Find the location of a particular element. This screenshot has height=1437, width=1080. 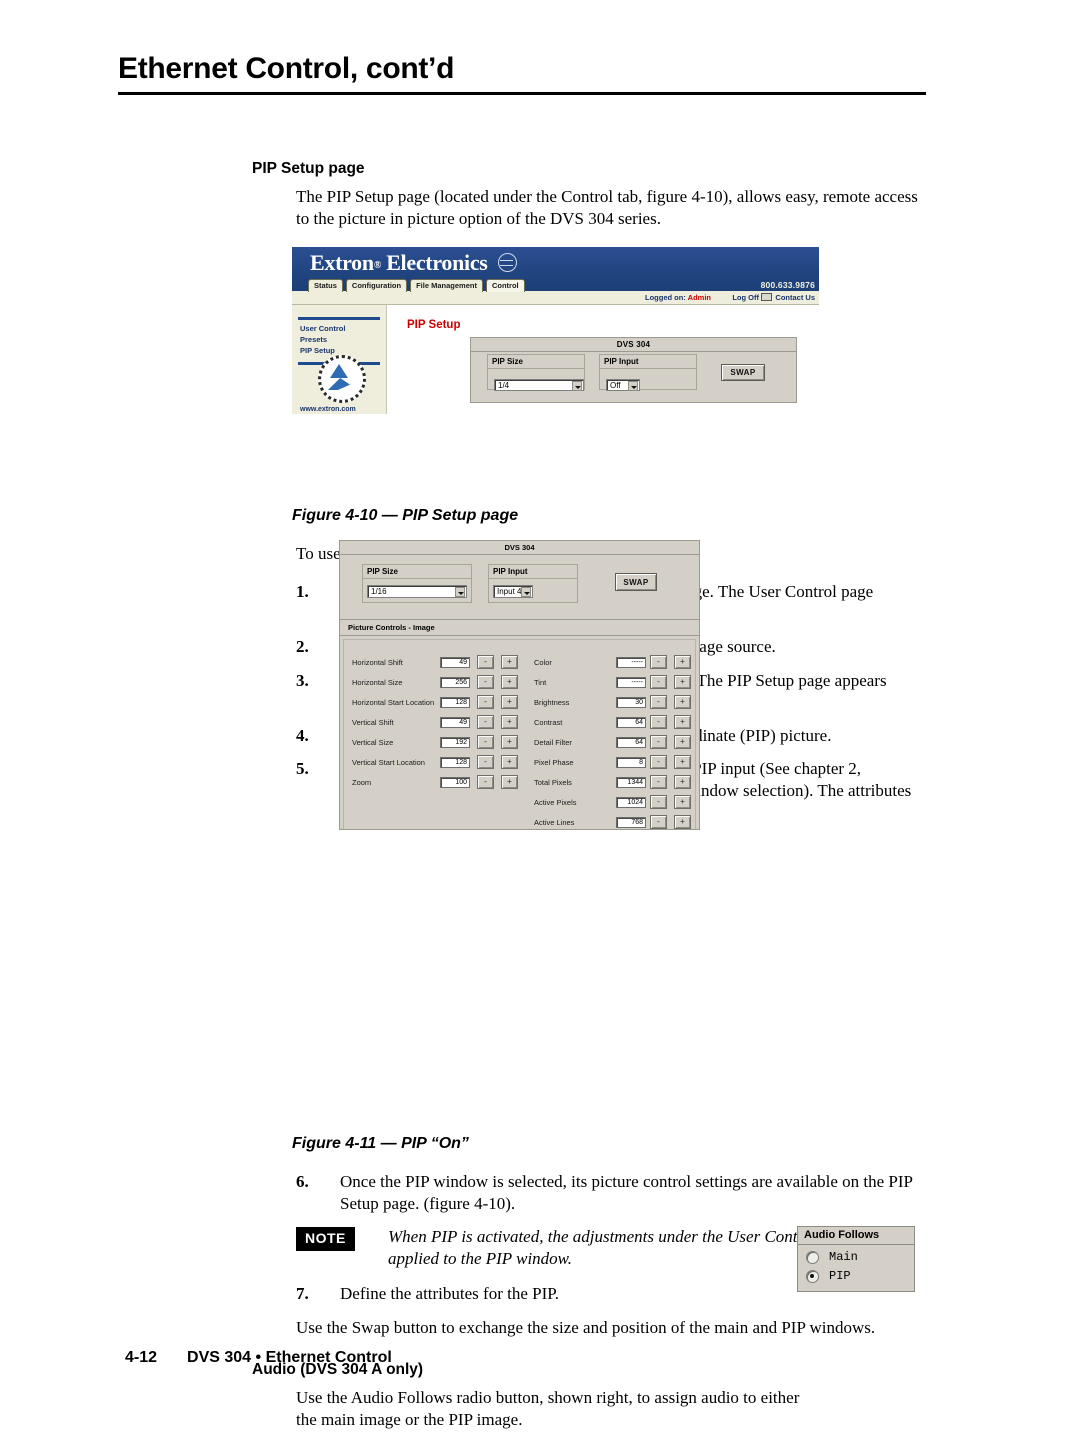

control-row: Horizontal Start Location is located at coordinates (395, 703).